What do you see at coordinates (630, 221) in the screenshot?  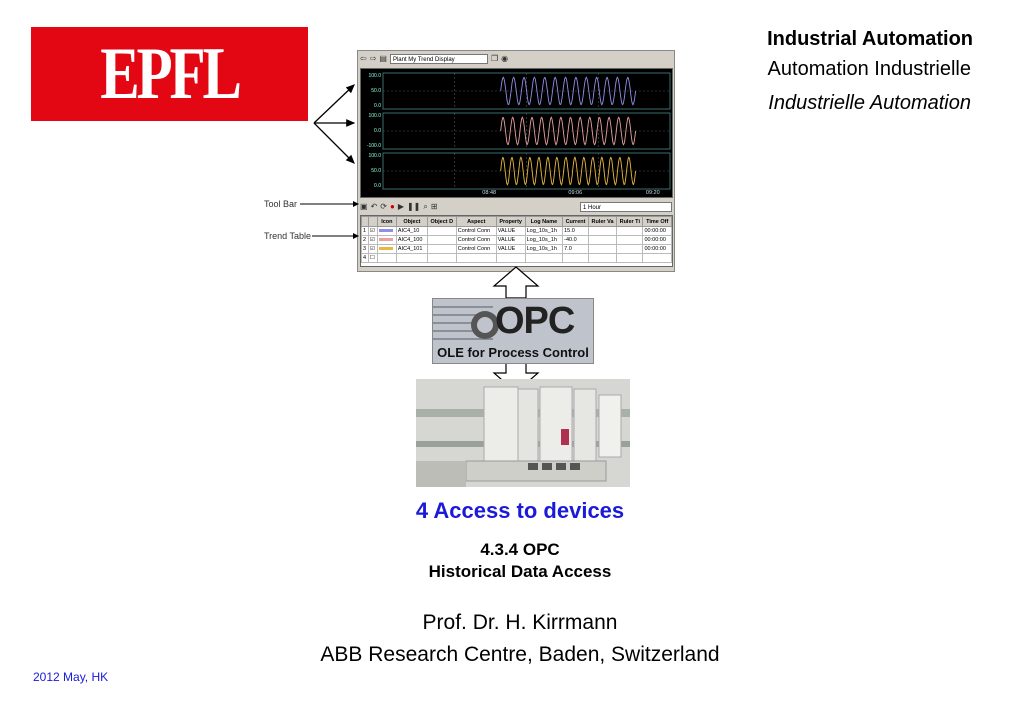 I see `table-header-cell: Ruler Ti` at bounding box center [630, 221].